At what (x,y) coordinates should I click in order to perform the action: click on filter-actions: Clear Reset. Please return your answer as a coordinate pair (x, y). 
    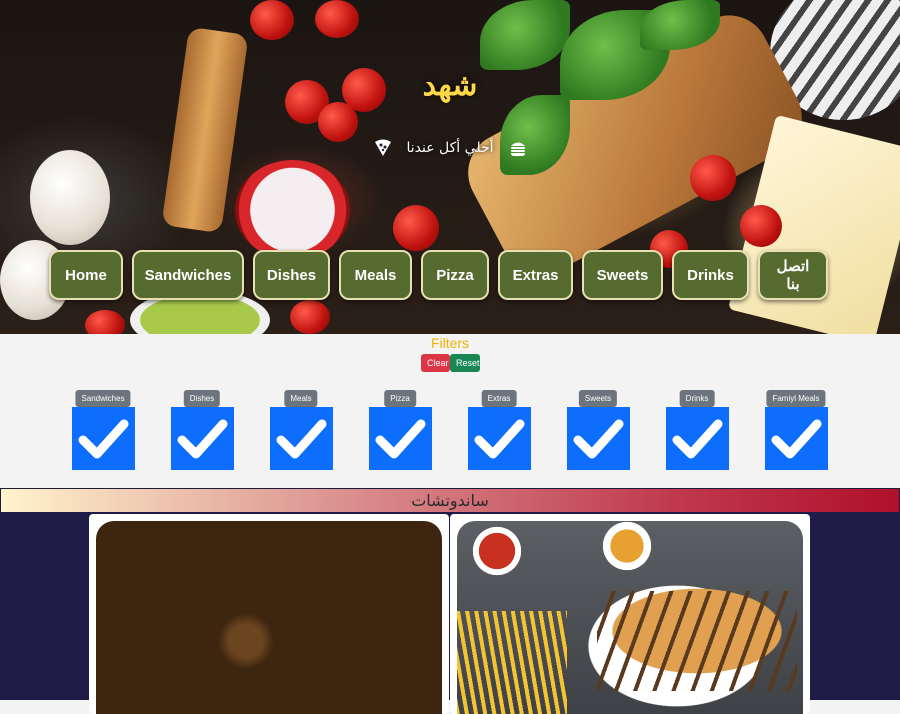
    Looking at the image, I should click on (450, 363).